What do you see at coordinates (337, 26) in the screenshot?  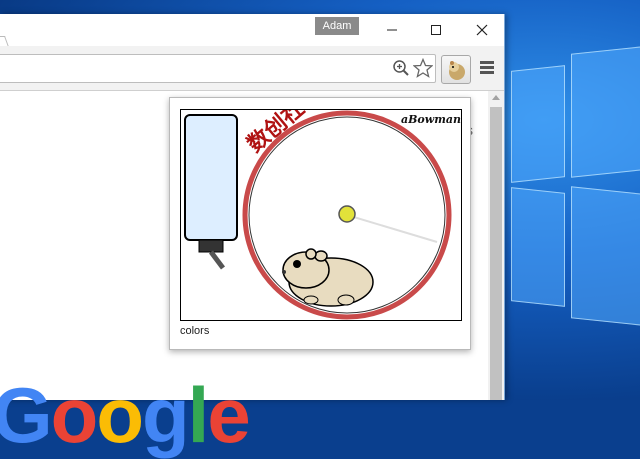 I see `profile-button: Adam` at bounding box center [337, 26].